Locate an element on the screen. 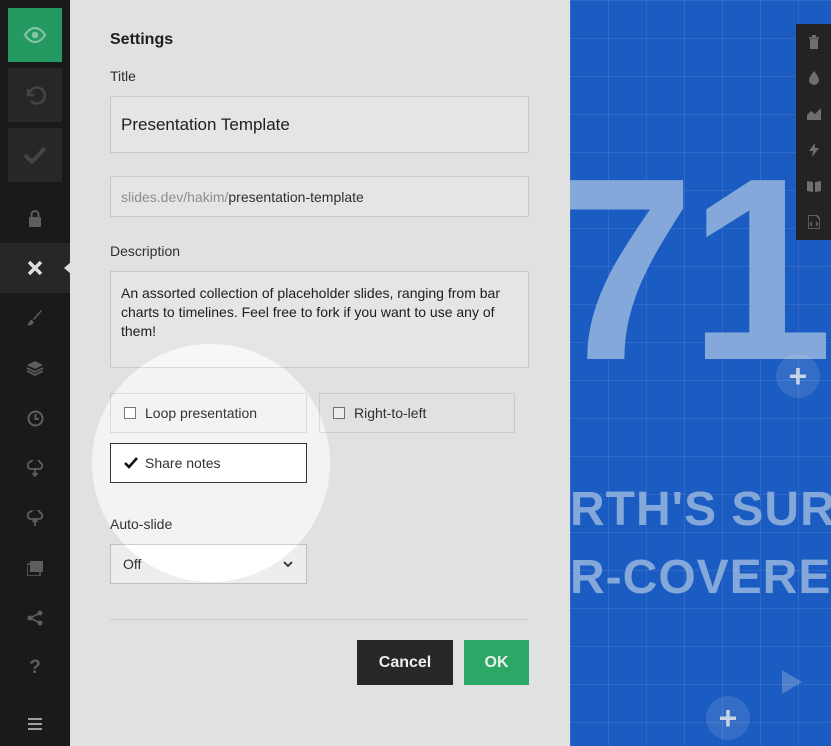  layers-icon is located at coordinates (35, 368).